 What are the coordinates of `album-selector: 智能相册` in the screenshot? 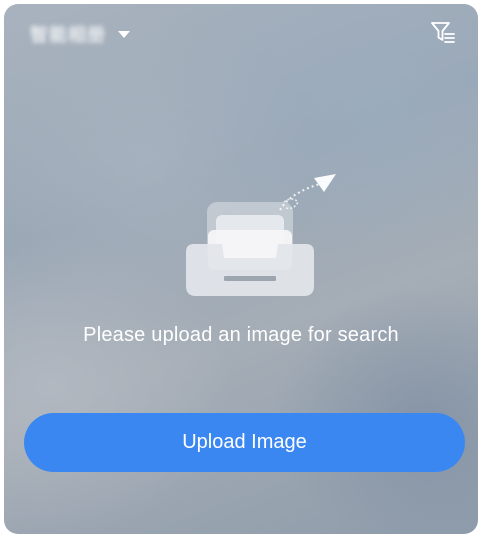 It's located at (80, 34).